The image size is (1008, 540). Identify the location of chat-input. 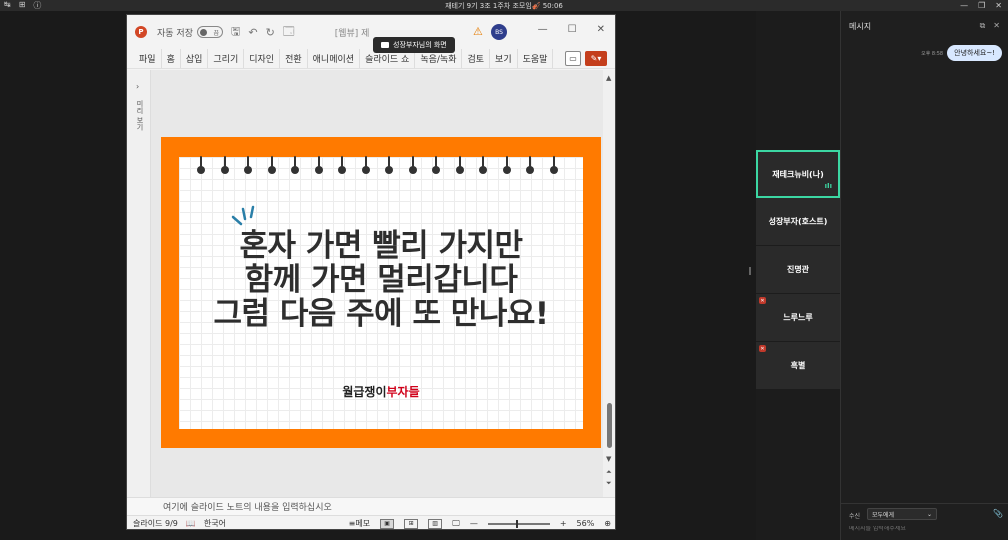
(924, 529).